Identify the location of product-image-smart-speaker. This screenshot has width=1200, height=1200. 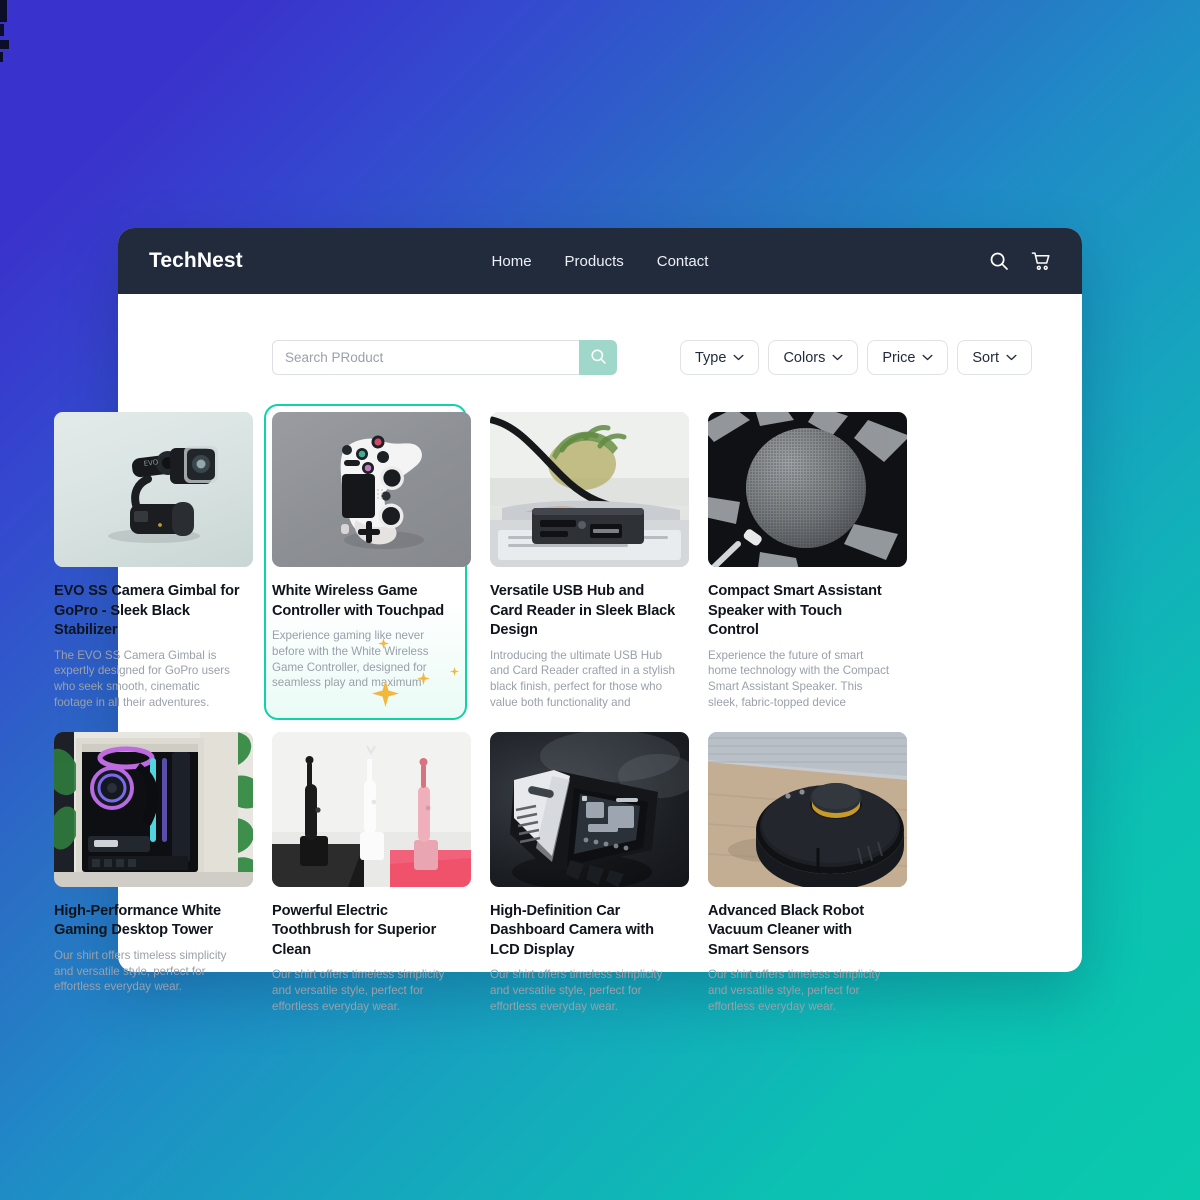
(807, 489).